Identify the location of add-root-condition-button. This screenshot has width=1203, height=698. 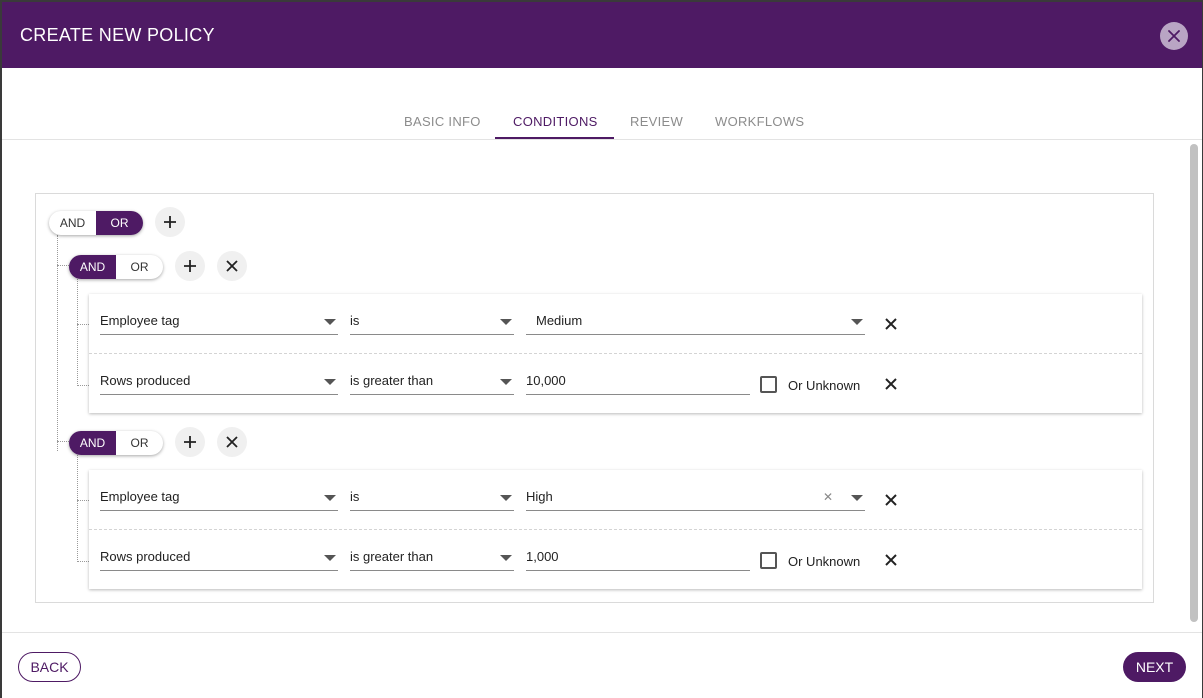
(170, 222).